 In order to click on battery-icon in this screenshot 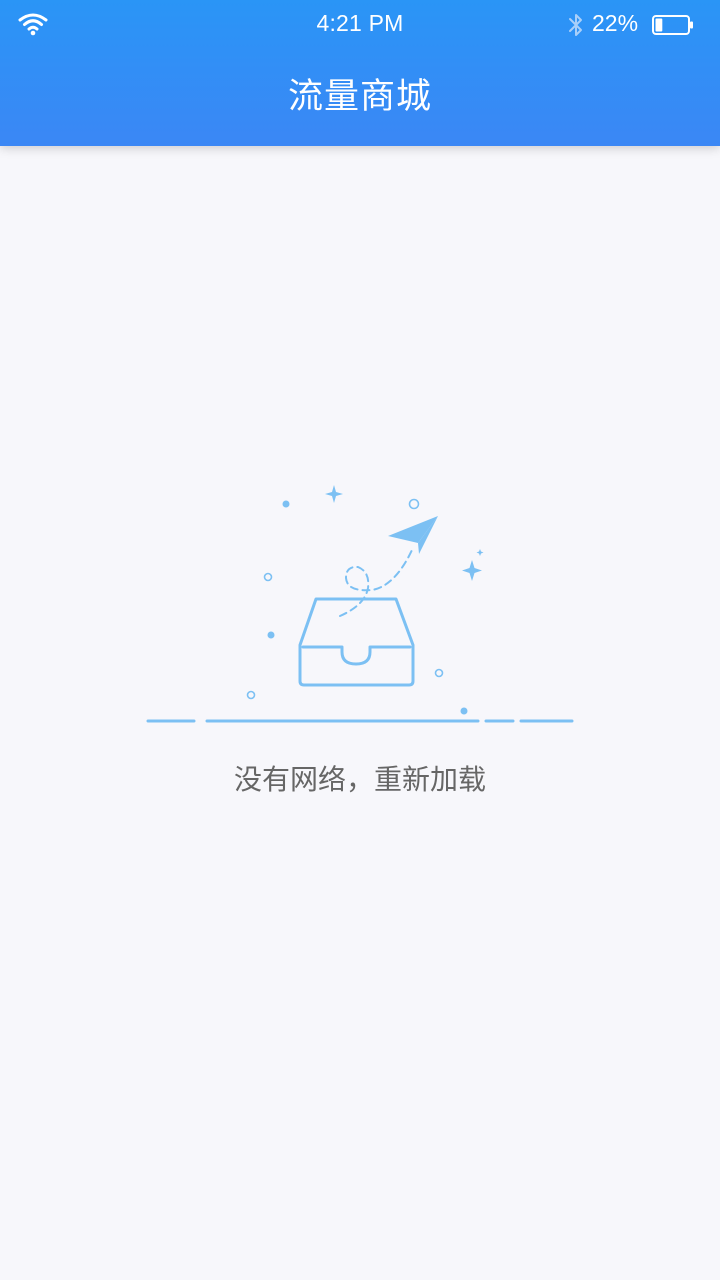, I will do `click(672, 25)`.